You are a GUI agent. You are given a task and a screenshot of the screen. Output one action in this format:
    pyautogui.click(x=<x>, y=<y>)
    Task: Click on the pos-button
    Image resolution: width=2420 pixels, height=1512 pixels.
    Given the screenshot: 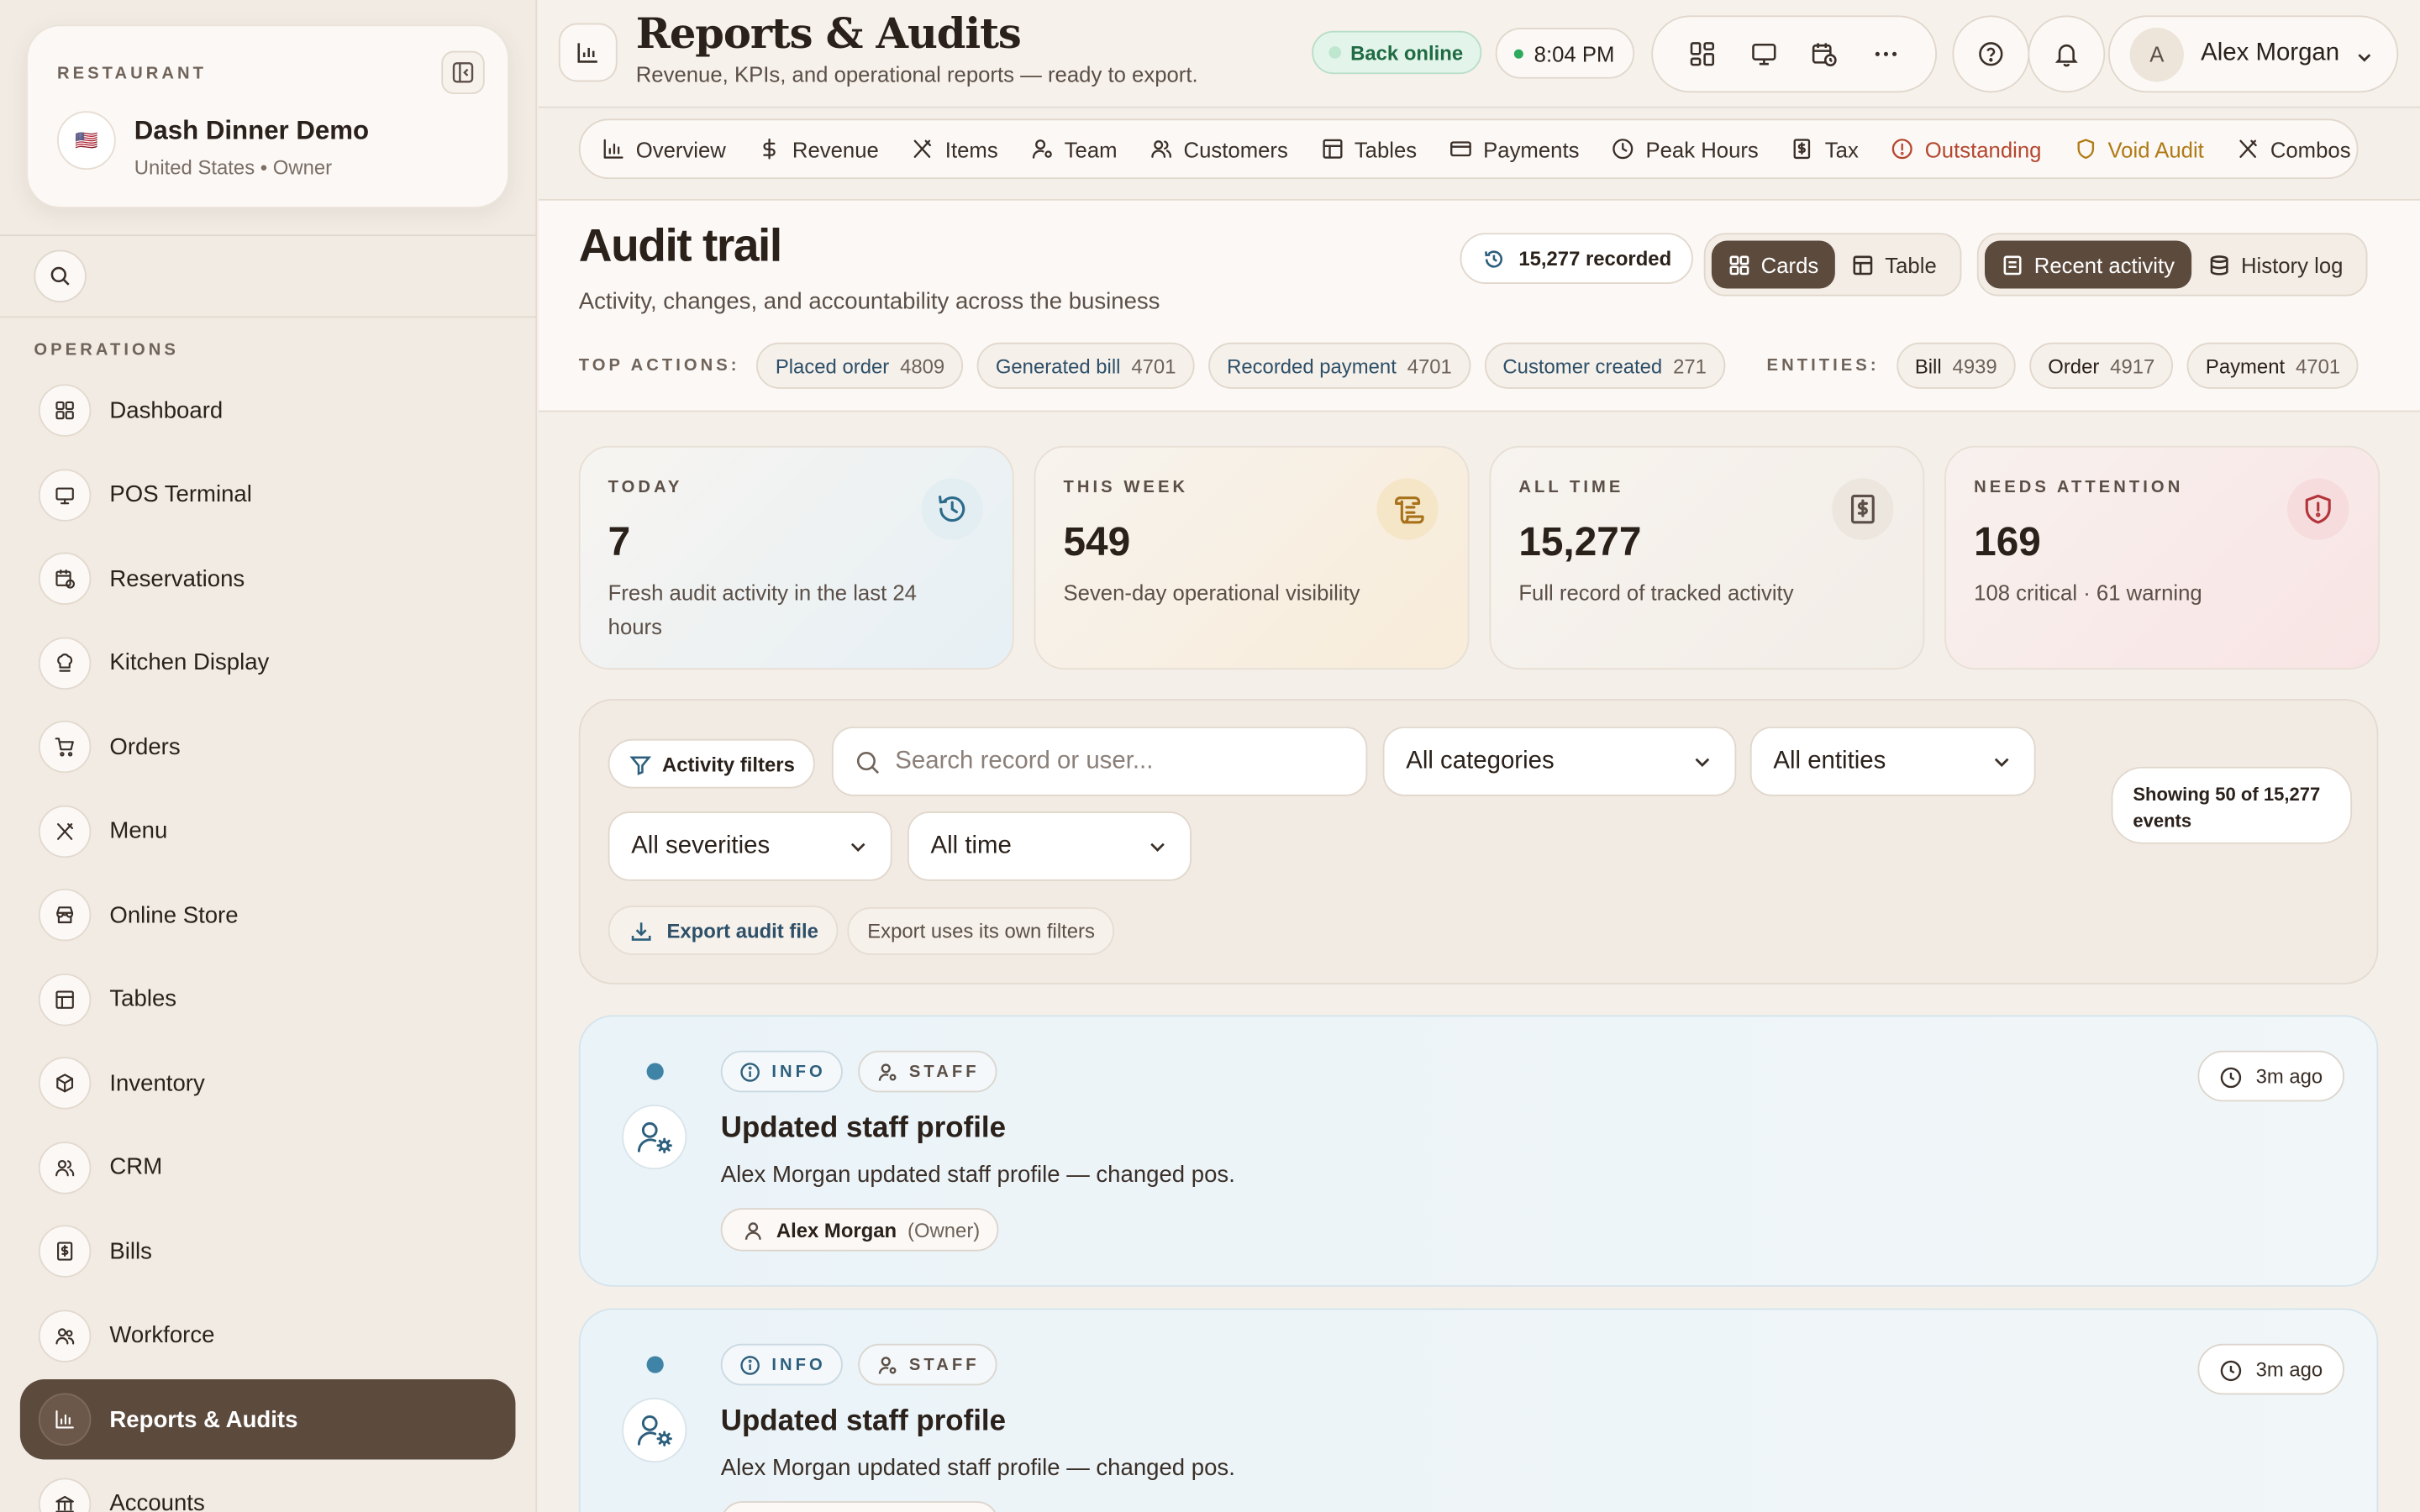 What is the action you would take?
    pyautogui.click(x=1763, y=54)
    